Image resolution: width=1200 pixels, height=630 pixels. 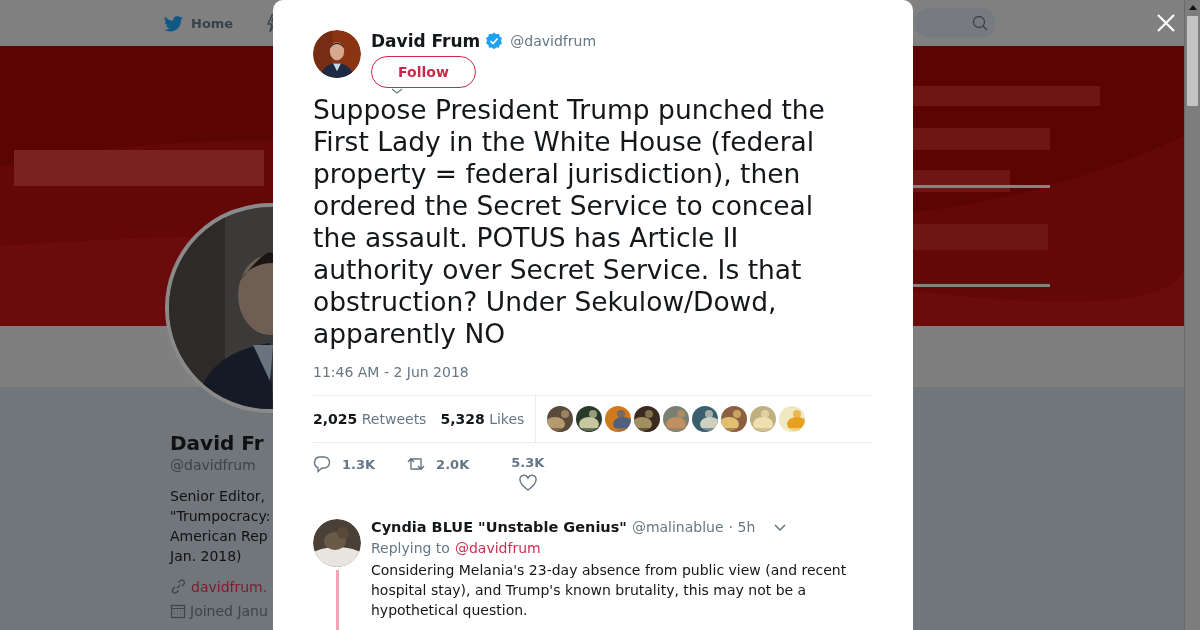 What do you see at coordinates (370, 419) in the screenshot?
I see `stat-link: 2,025 Retweets` at bounding box center [370, 419].